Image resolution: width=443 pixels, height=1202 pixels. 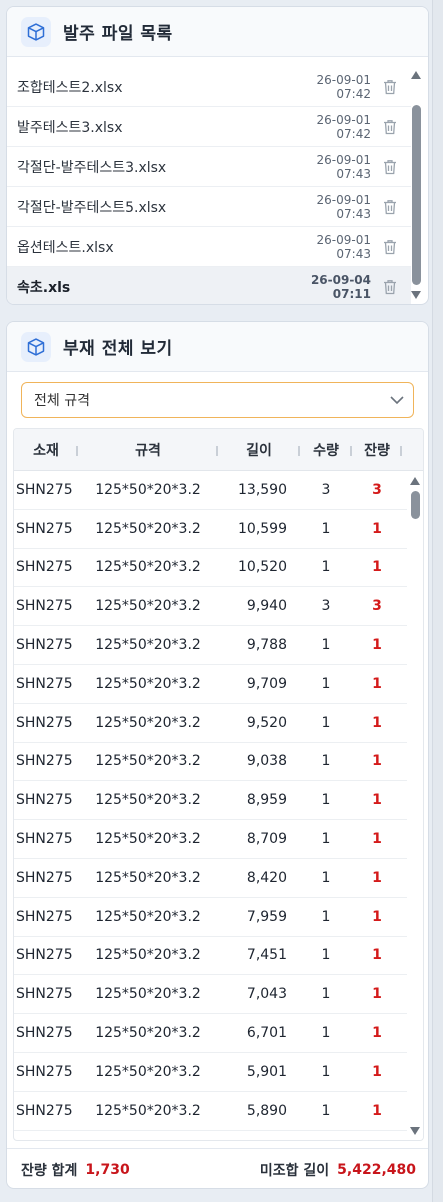 What do you see at coordinates (218, 645) in the screenshot?
I see `table-row: SHN275 125*50*20*3.2 9,788 1 1` at bounding box center [218, 645].